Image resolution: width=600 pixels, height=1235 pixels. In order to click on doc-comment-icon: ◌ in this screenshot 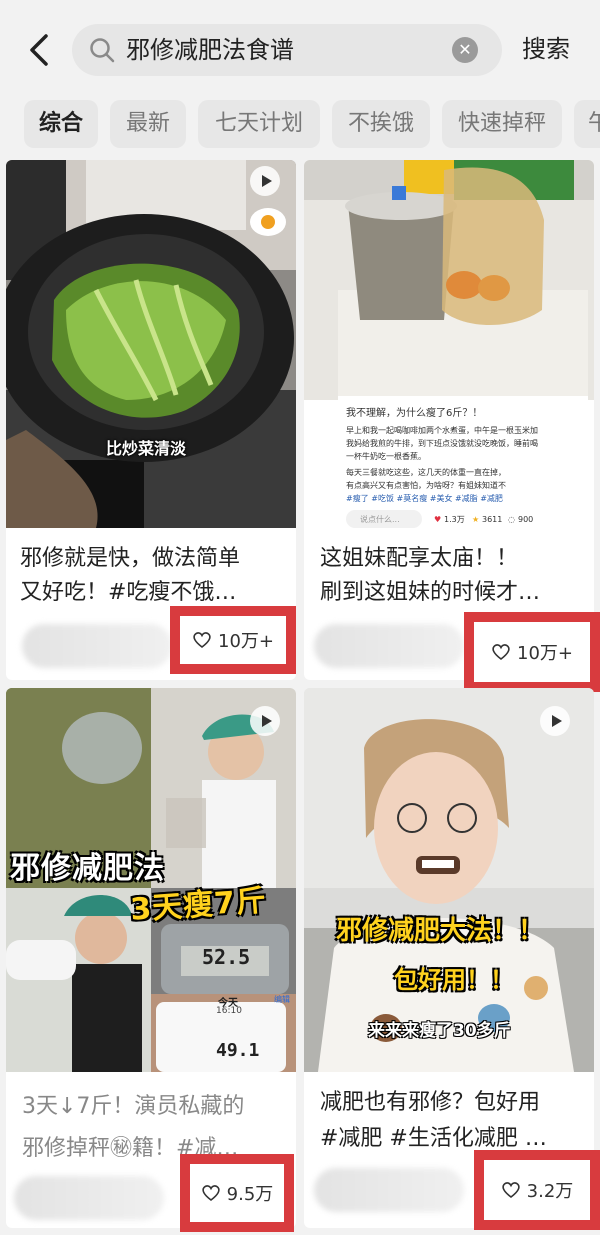, I will do `click(511, 519)`.